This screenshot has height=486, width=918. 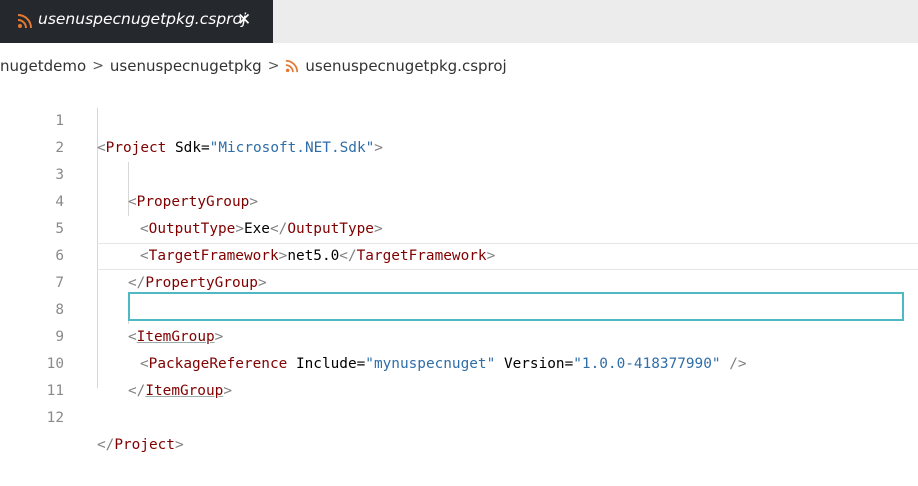 What do you see at coordinates (516, 306) in the screenshot?
I see `highlight-box` at bounding box center [516, 306].